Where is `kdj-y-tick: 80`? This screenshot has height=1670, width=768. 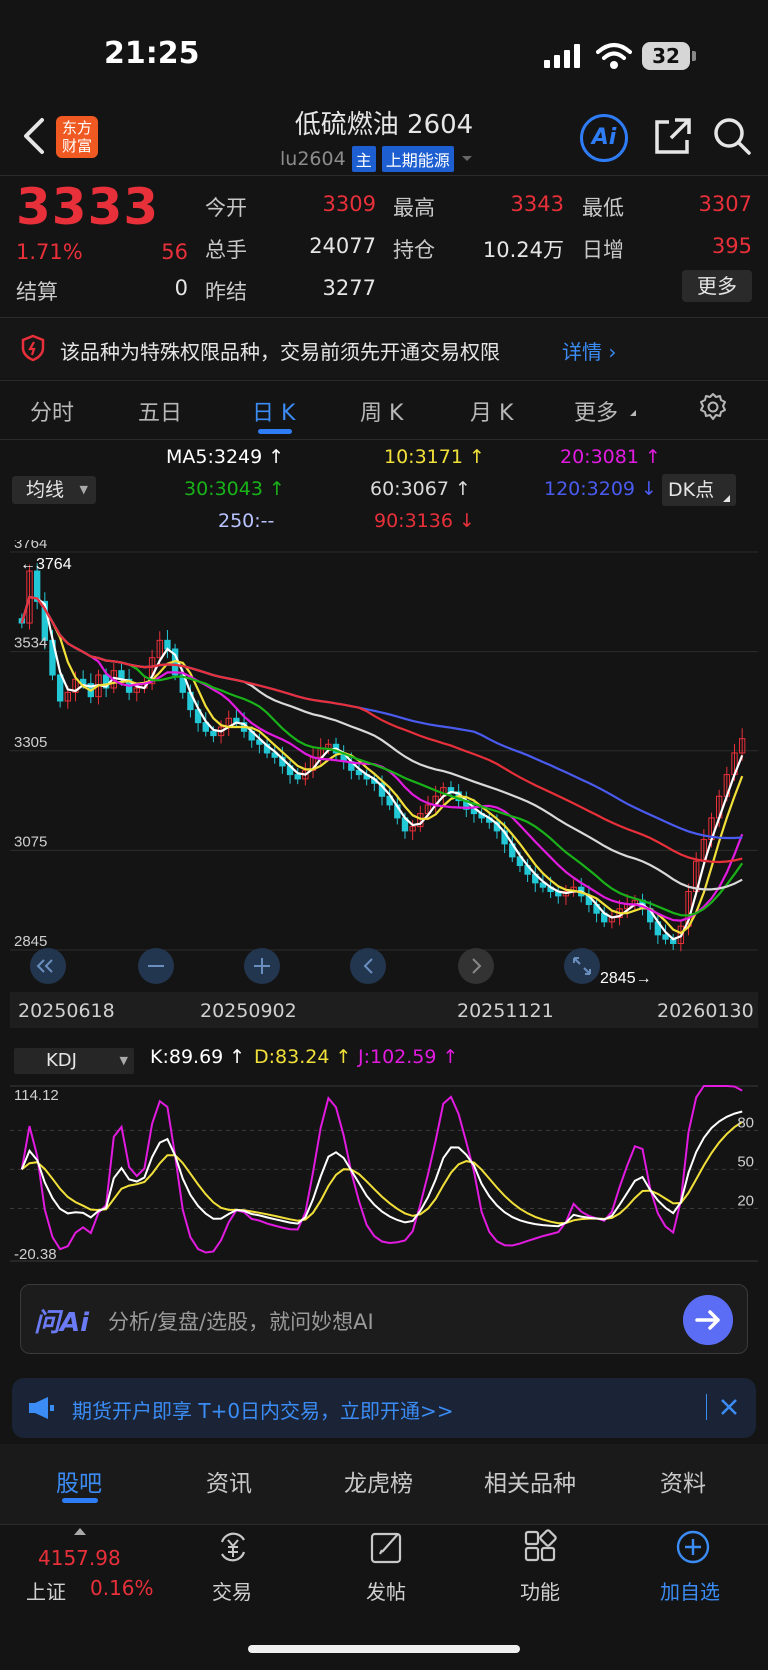 kdj-y-tick: 80 is located at coordinates (745, 1122).